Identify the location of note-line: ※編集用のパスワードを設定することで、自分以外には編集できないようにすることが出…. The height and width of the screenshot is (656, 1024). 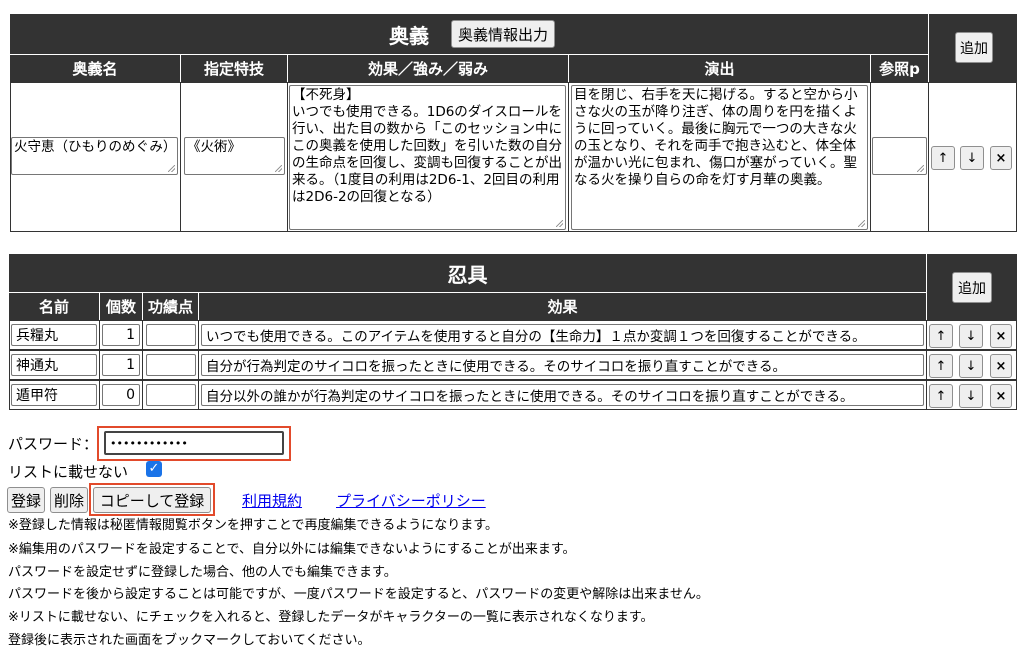
(292, 549).